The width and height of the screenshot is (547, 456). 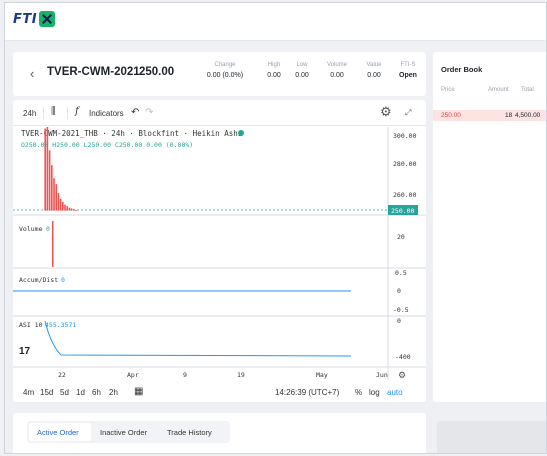 What do you see at coordinates (123, 432) in the screenshot?
I see `tab-inactive-order: Inactive Order` at bounding box center [123, 432].